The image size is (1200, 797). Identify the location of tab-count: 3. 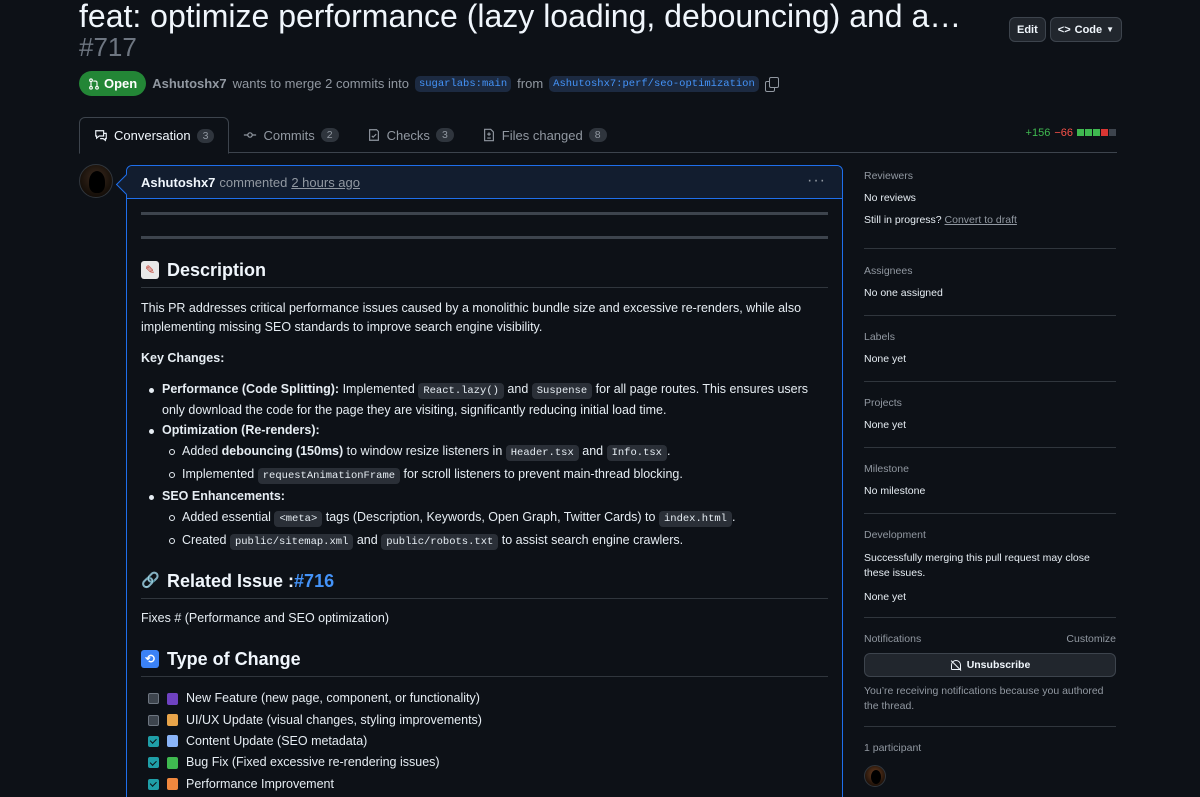
(444, 135).